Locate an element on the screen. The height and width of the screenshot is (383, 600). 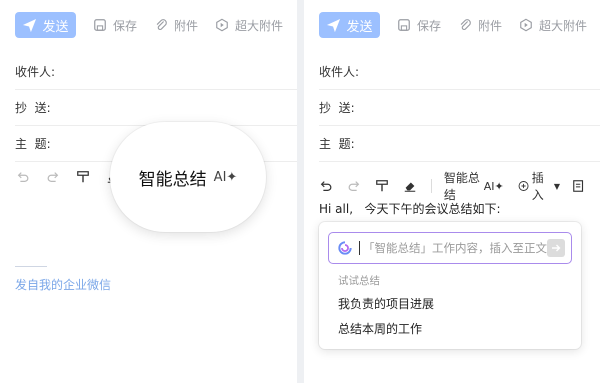
smart-summary-popup: 「智能总结」工作内容，插入至正文 试试总结 我负责的项目进展 总结本周的工作 is located at coordinates (450, 285).